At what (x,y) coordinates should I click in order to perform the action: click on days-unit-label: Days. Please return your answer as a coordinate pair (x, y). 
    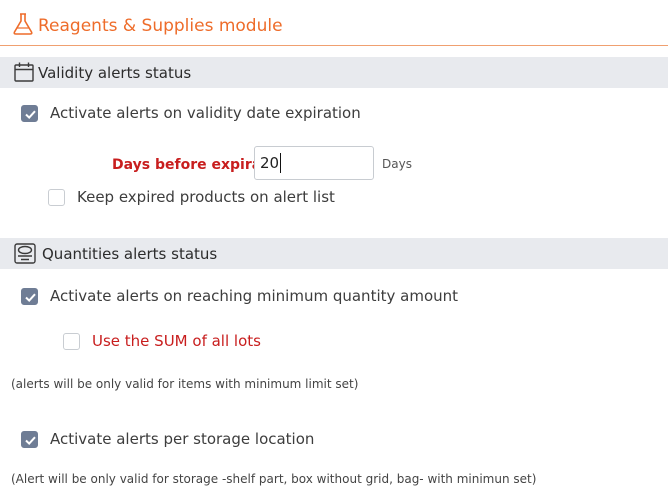
    Looking at the image, I should click on (397, 164).